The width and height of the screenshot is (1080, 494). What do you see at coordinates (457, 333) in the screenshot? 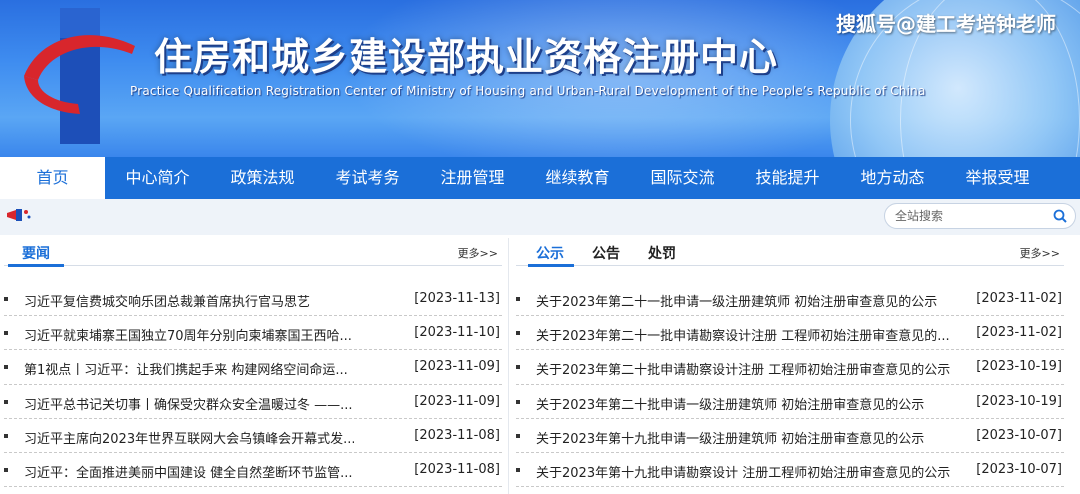
I see `news-date: [2023-11-10]` at bounding box center [457, 333].